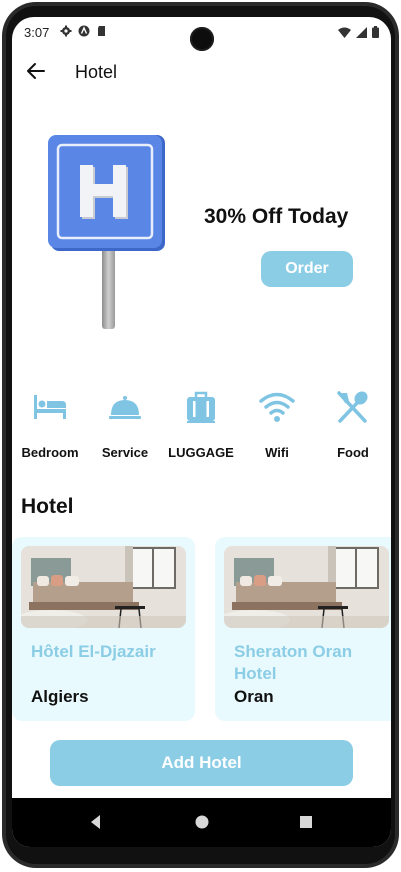  I want to click on settings-icon, so click(66, 31).